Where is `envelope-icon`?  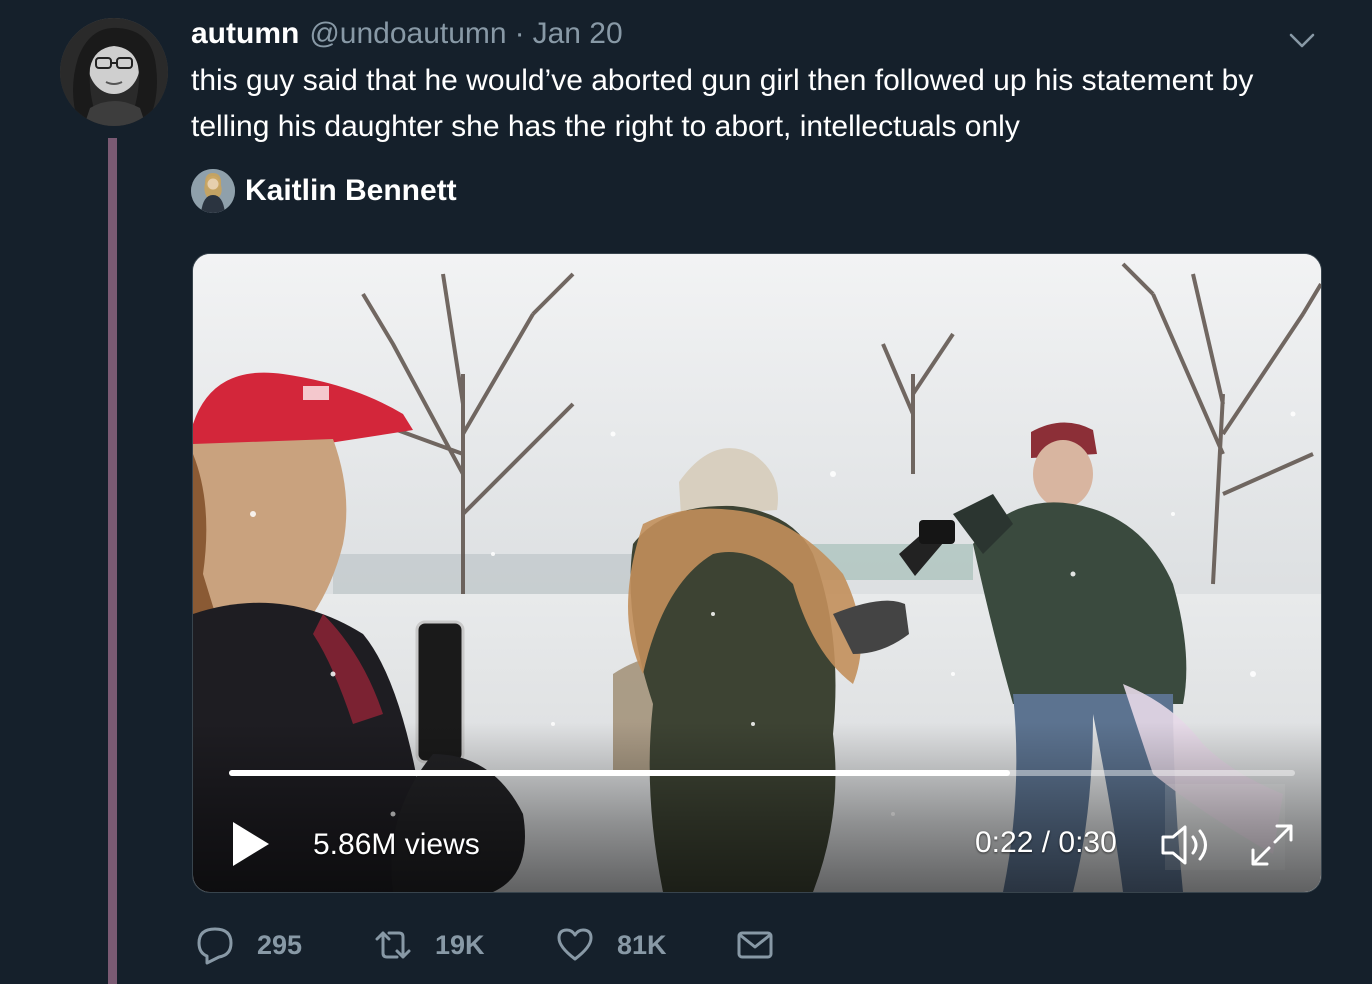
envelope-icon is located at coordinates (755, 945).